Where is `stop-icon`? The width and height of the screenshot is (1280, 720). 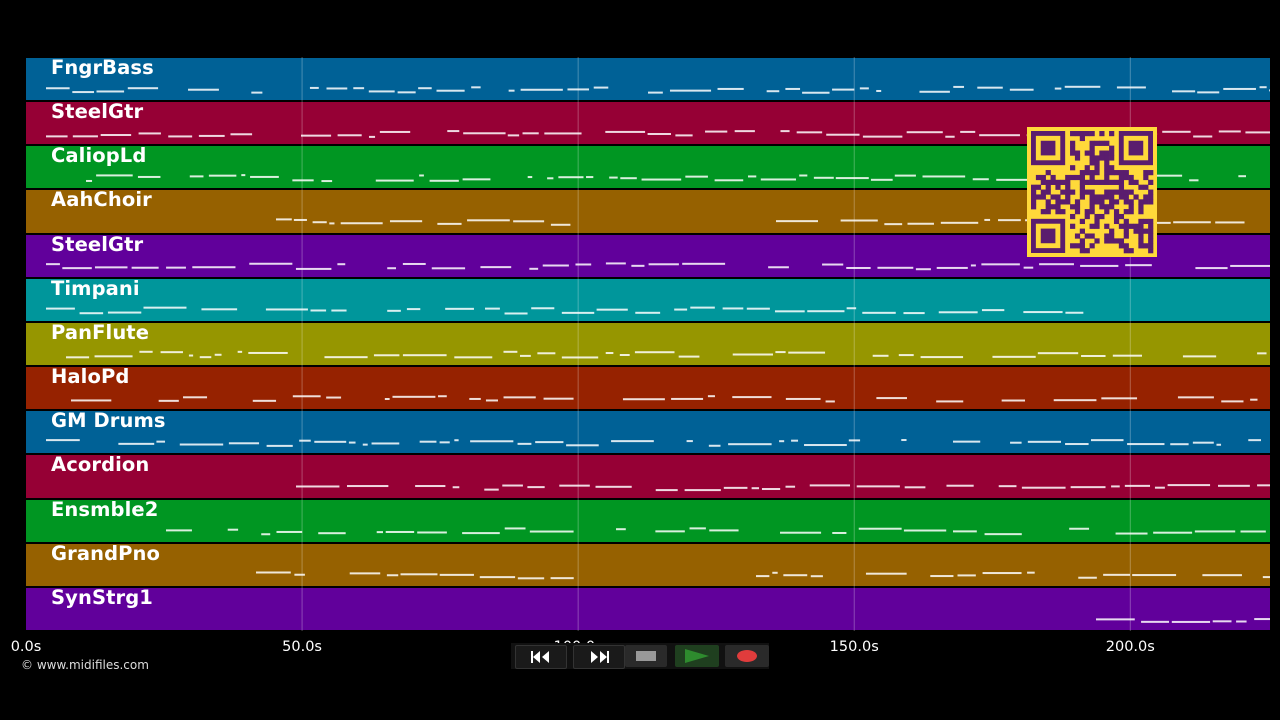 stop-icon is located at coordinates (646, 656).